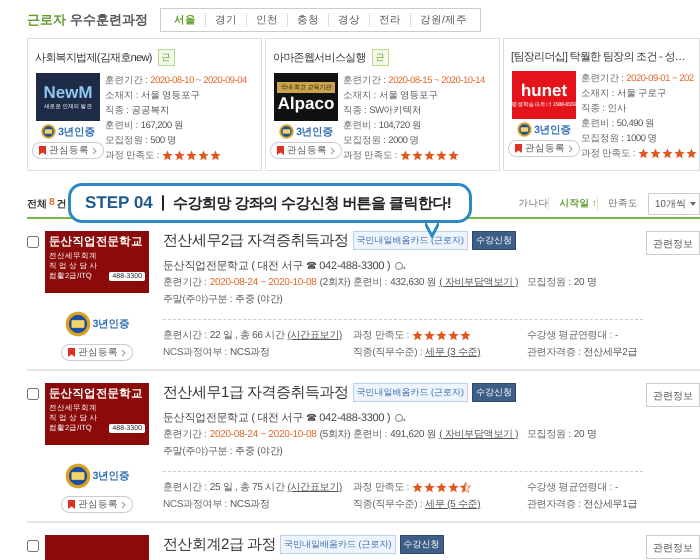 Image resolution: width=700 pixels, height=560 pixels. What do you see at coordinates (381, 335) in the screenshot?
I see `detail-label: 과정 만족도 :` at bounding box center [381, 335].